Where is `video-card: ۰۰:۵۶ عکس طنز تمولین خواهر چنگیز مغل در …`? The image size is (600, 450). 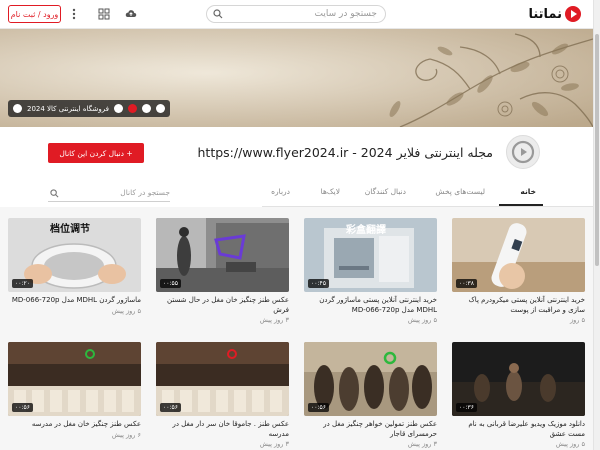
video-card: ۰۰:۵۶ عکس طنز تمولین خواهر چنگیز مغل در … is located at coordinates (370, 395).